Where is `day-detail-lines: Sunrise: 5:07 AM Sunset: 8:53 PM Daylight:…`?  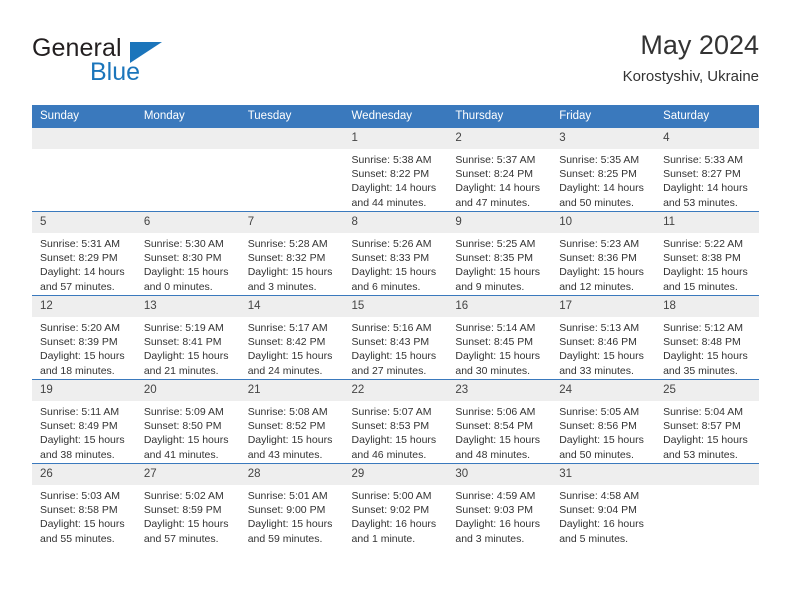 day-detail-lines: Sunrise: 5:07 AM Sunset: 8:53 PM Daylight:… is located at coordinates (396, 431).